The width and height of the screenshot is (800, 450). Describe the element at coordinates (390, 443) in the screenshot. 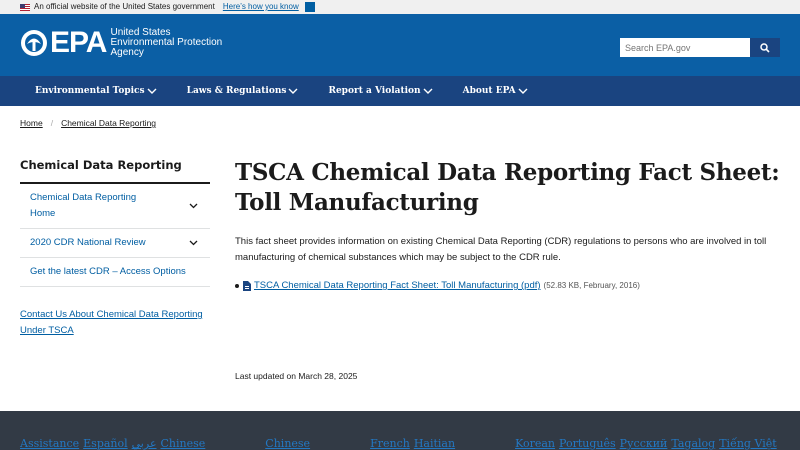

I see `footer-link: French` at that location.